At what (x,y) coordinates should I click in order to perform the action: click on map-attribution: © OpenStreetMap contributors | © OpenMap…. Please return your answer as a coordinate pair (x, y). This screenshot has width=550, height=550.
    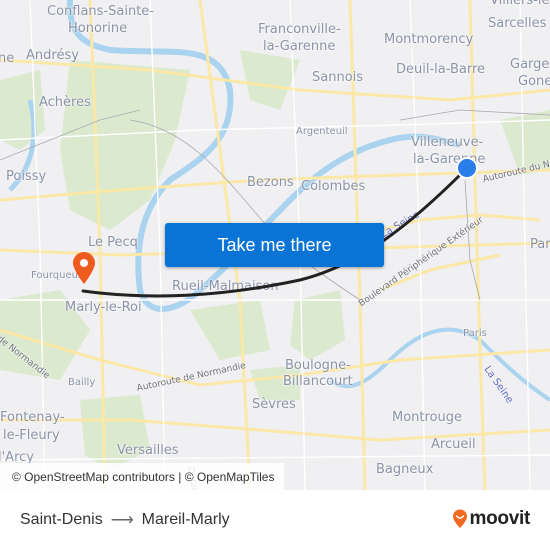
    Looking at the image, I should click on (142, 476).